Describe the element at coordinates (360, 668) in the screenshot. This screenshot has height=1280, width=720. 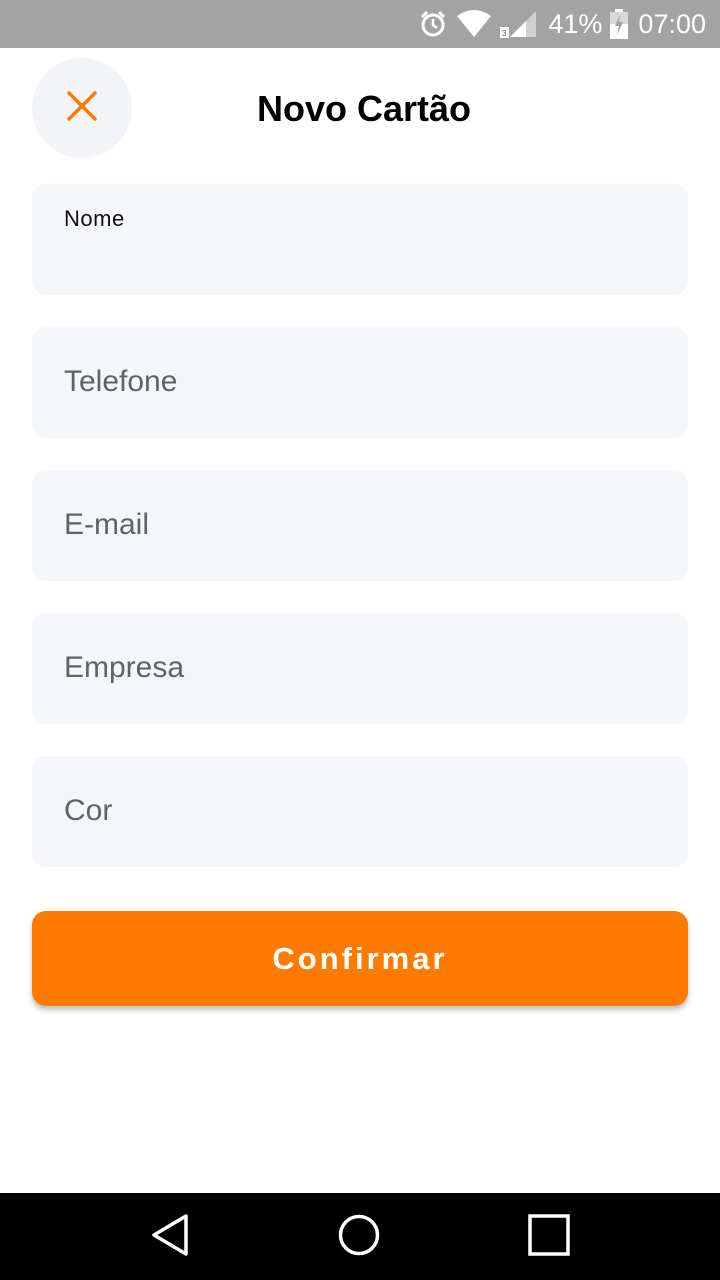
I see `company-field: Empresa` at that location.